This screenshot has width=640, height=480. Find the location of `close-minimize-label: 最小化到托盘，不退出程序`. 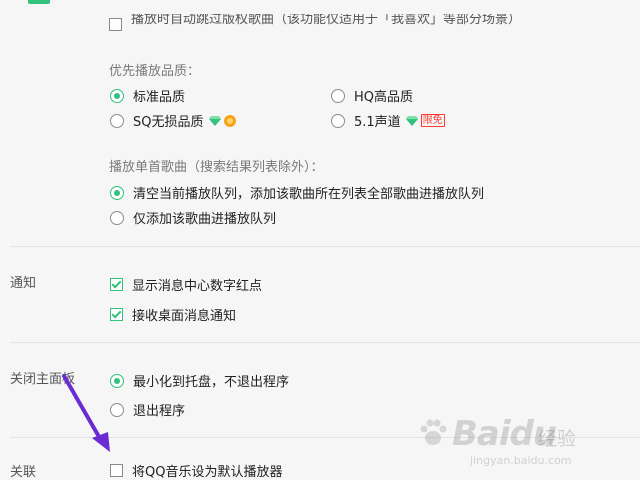

close-minimize-label: 最小化到托盘，不退出程序 is located at coordinates (211, 382).